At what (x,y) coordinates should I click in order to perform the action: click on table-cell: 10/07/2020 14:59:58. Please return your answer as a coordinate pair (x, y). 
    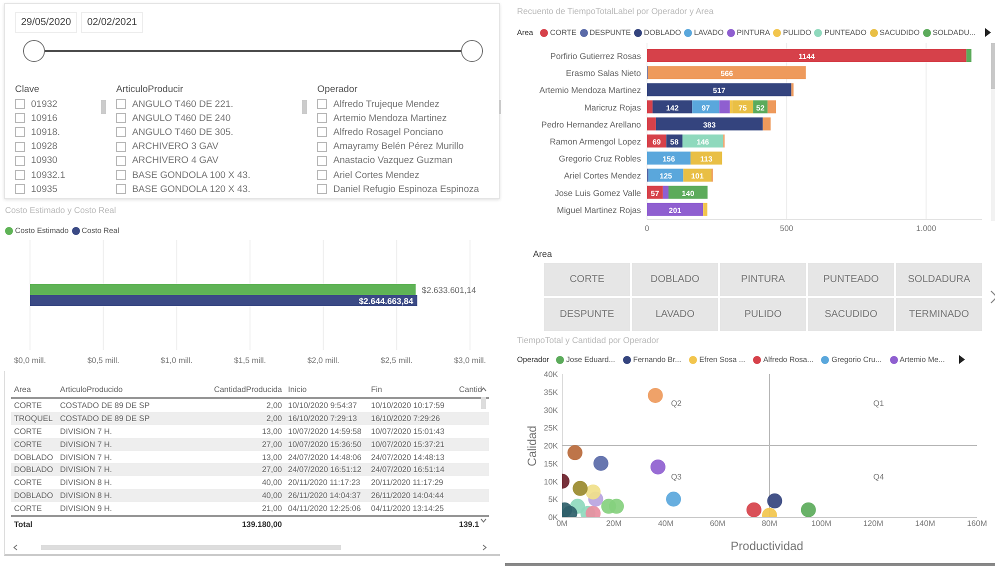
    Looking at the image, I should click on (326, 431).